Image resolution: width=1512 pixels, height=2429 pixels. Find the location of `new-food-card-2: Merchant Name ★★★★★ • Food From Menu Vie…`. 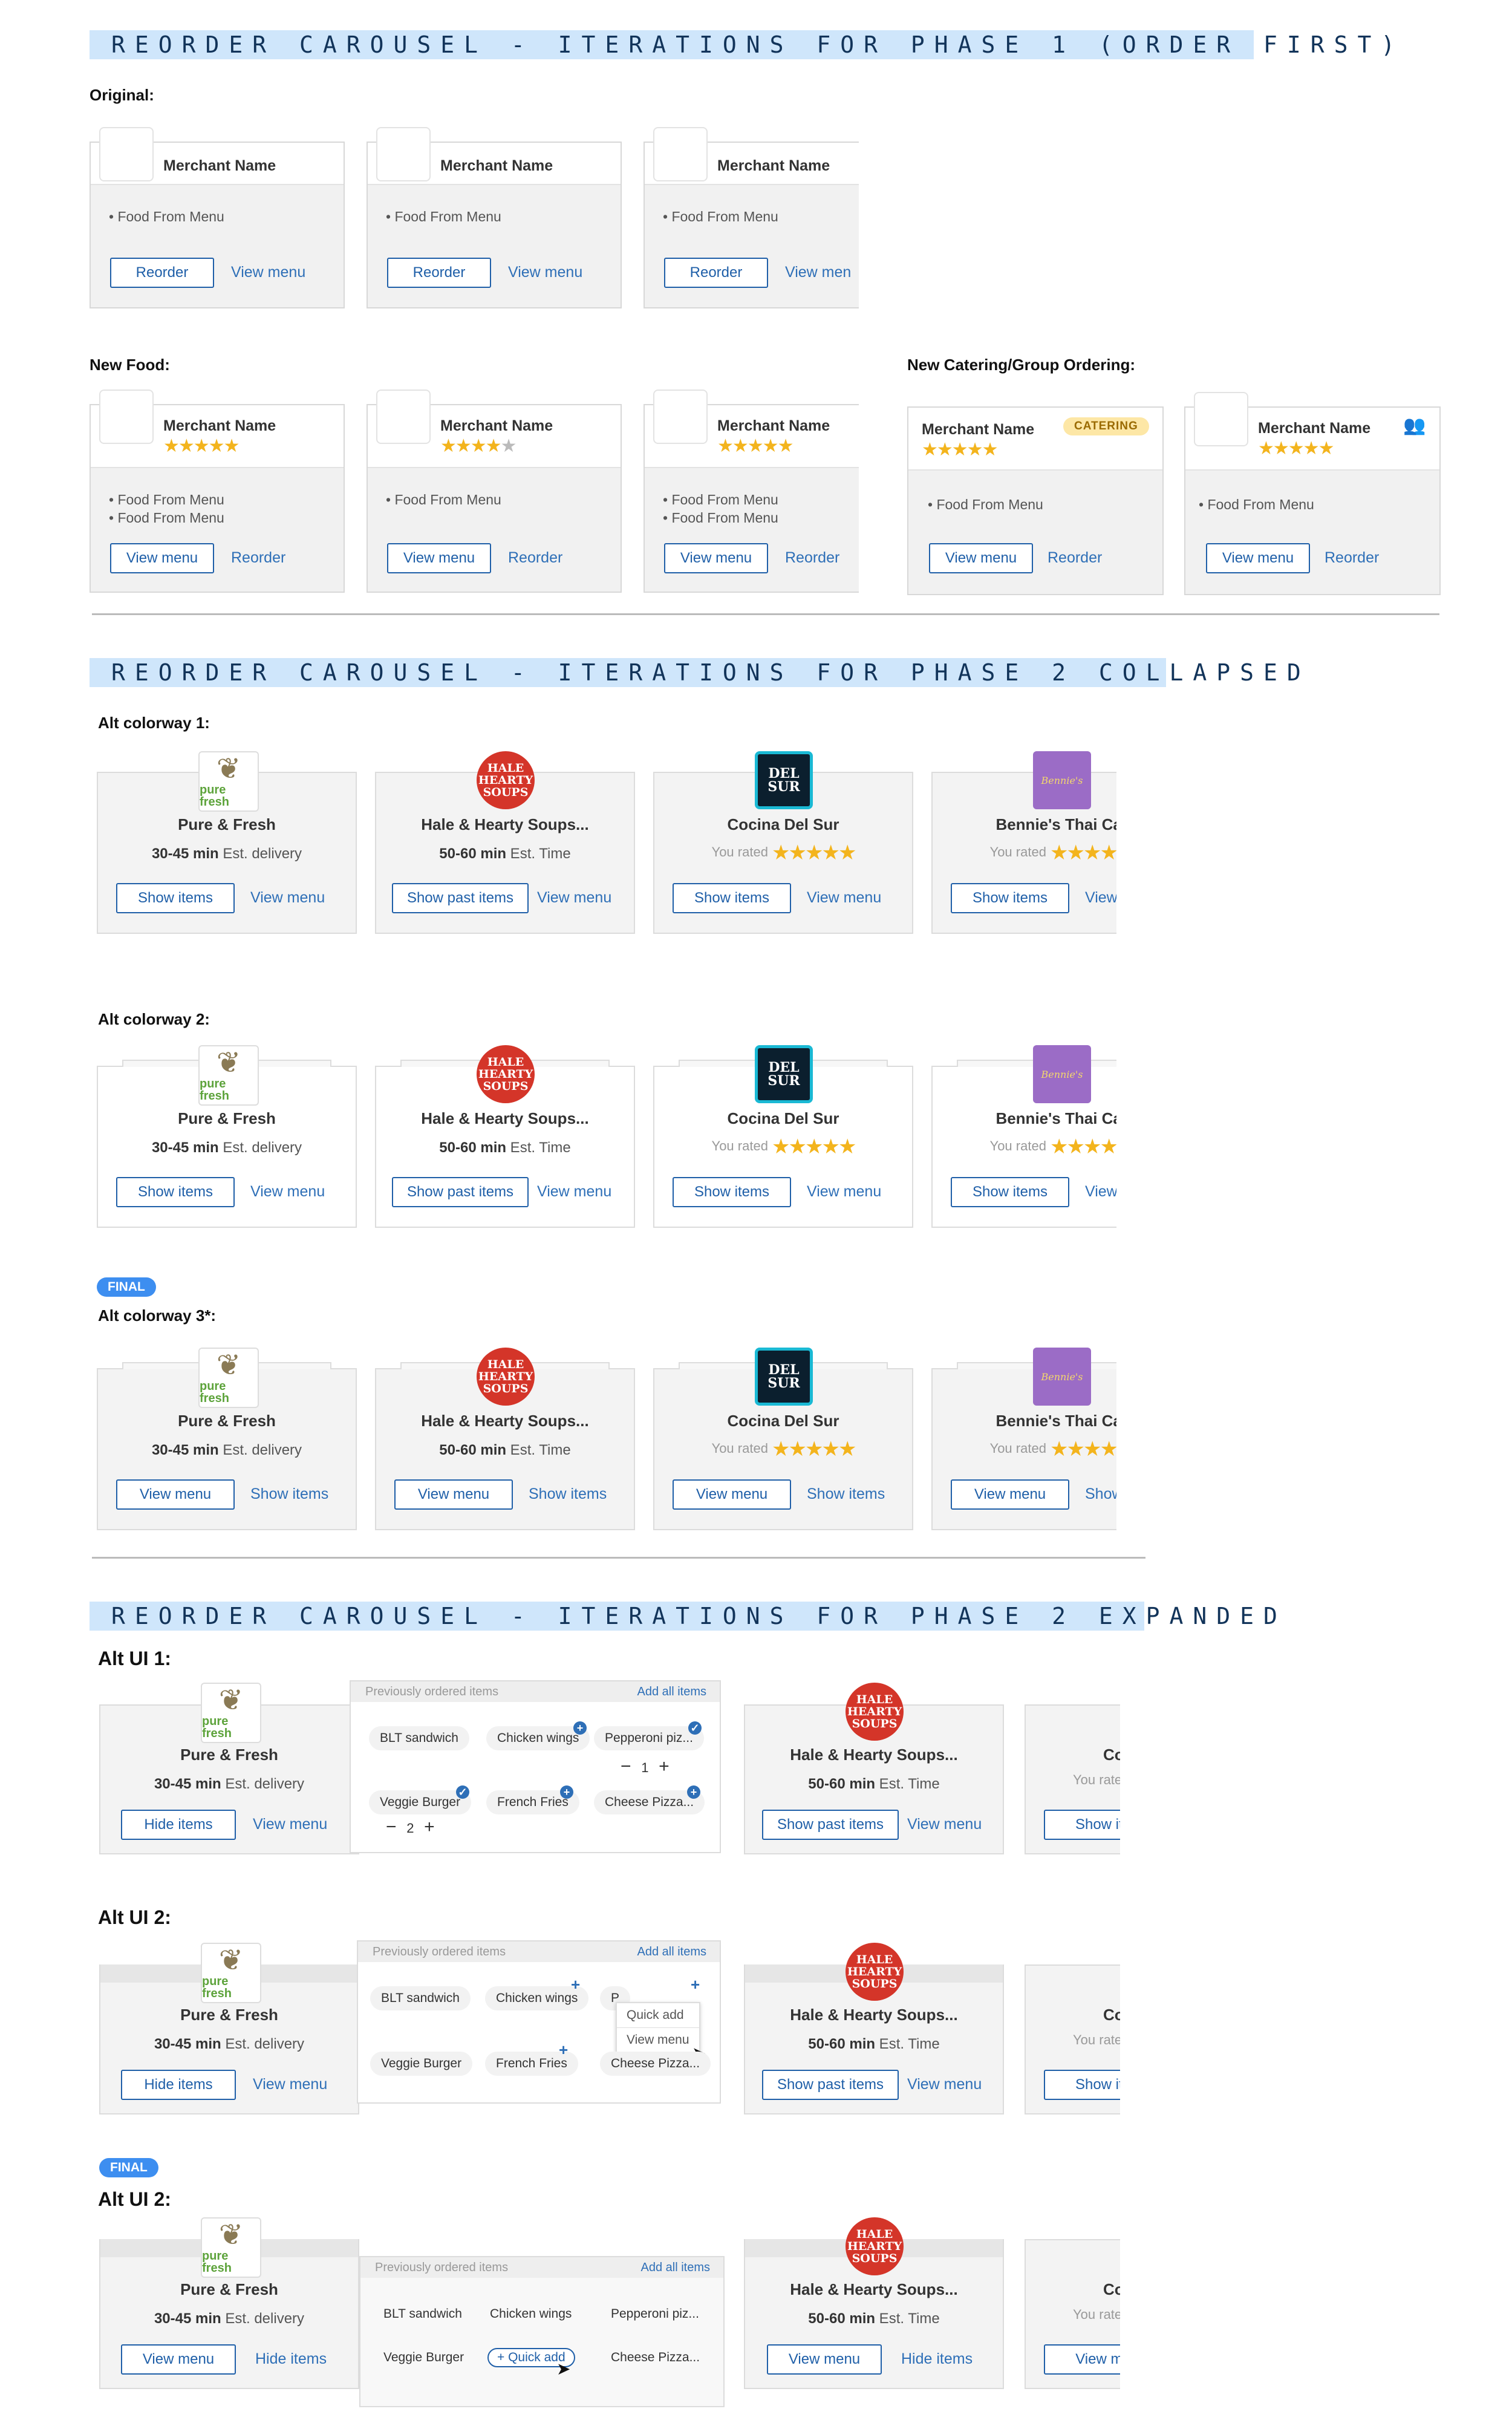

new-food-card-2: Merchant Name ★★★★★ • Food From Menu Vie… is located at coordinates (494, 491).